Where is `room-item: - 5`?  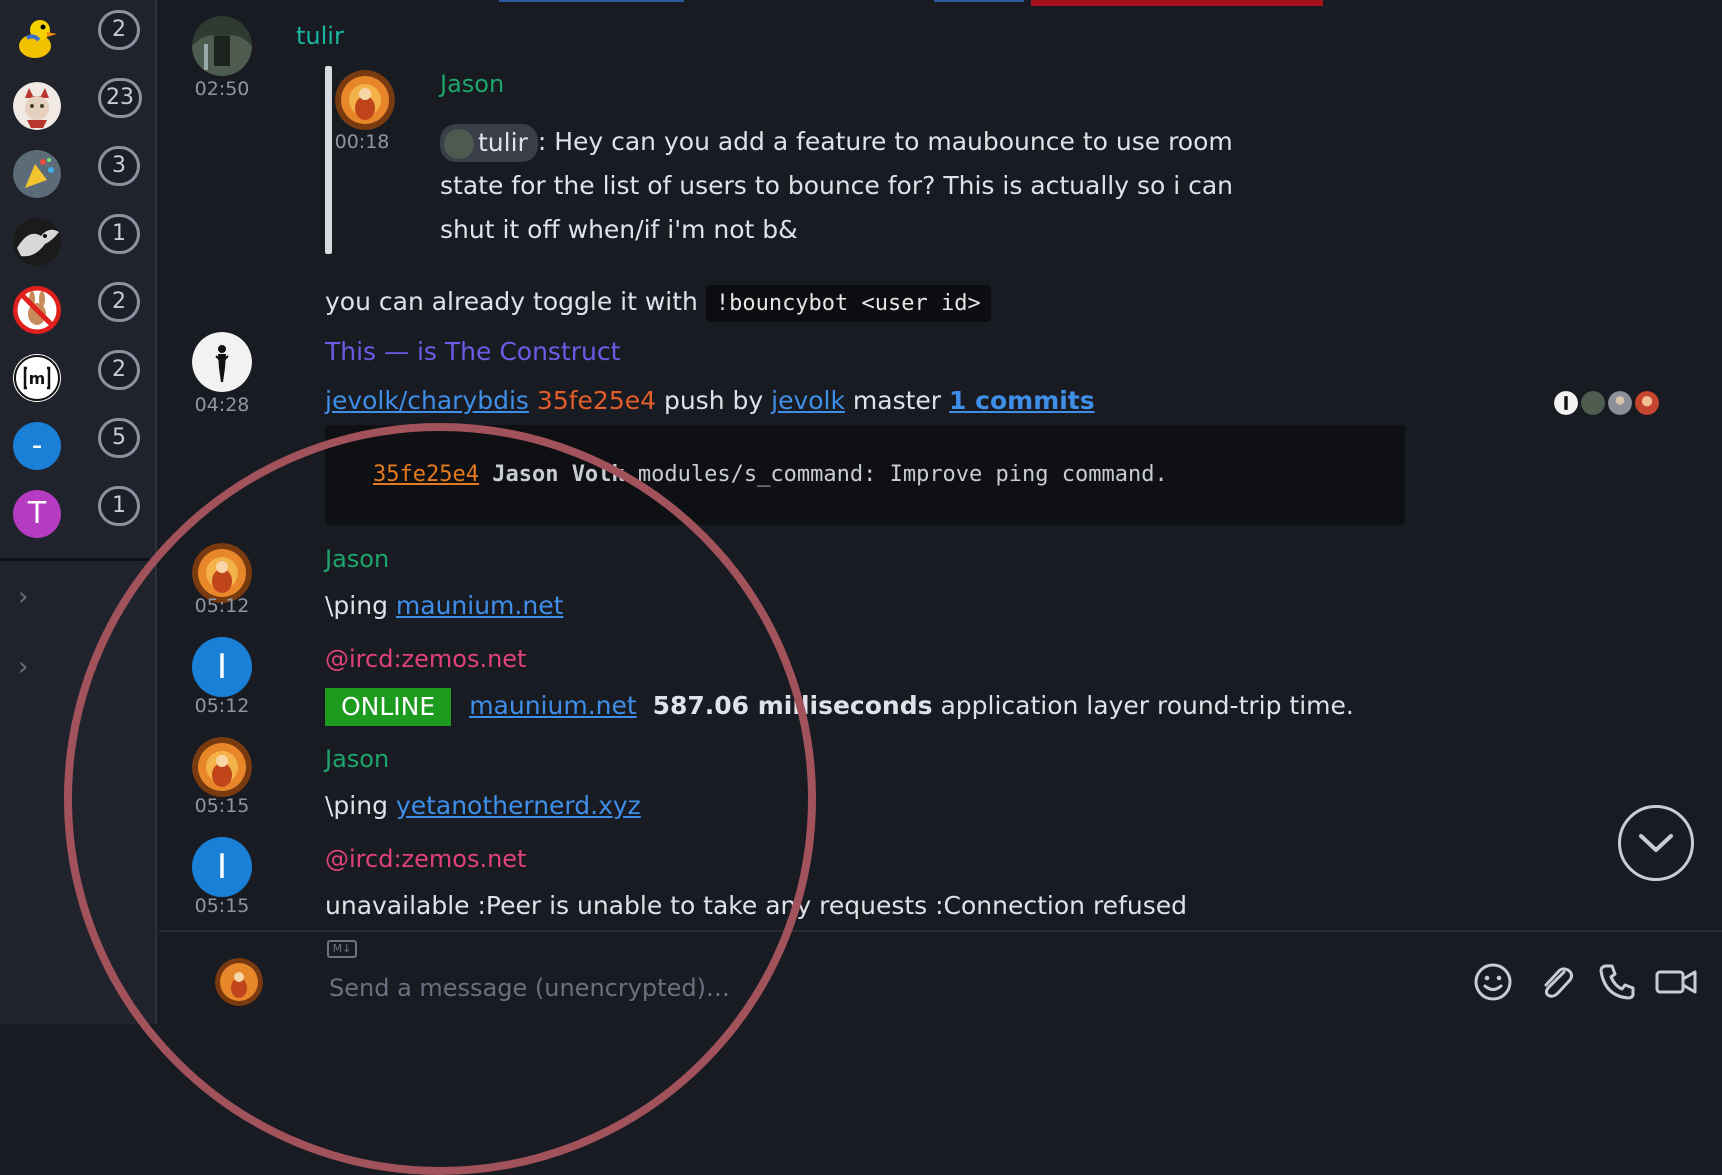 room-item: - 5 is located at coordinates (78, 444).